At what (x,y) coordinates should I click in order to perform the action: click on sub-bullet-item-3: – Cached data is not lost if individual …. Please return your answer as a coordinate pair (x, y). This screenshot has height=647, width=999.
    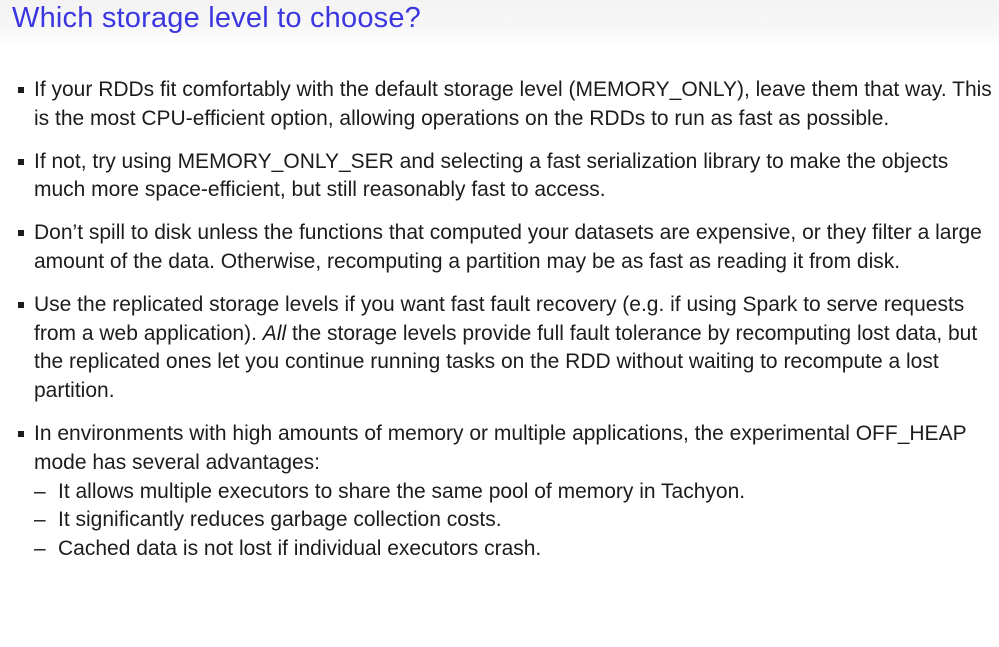
    Looking at the image, I should click on (513, 549).